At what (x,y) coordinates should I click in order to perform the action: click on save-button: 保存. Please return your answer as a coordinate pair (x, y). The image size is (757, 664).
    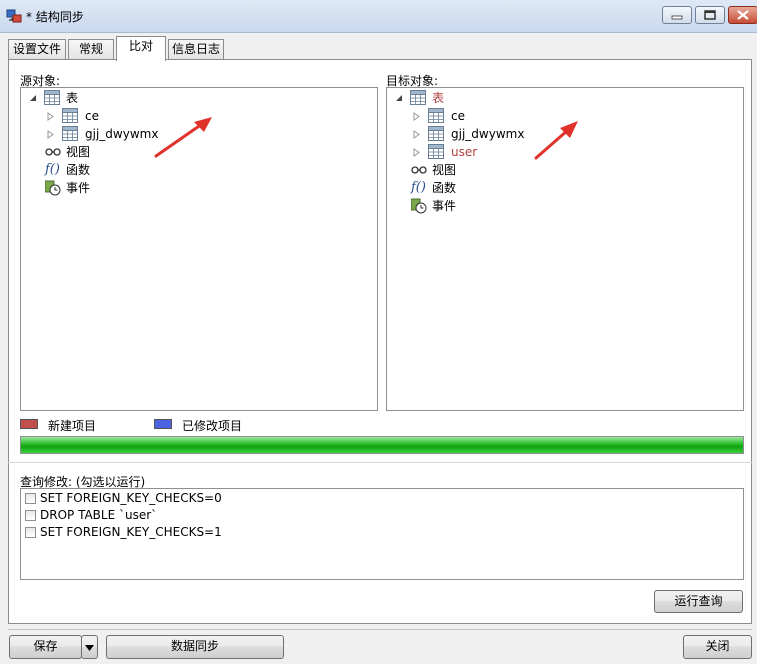
    Looking at the image, I should click on (45, 647).